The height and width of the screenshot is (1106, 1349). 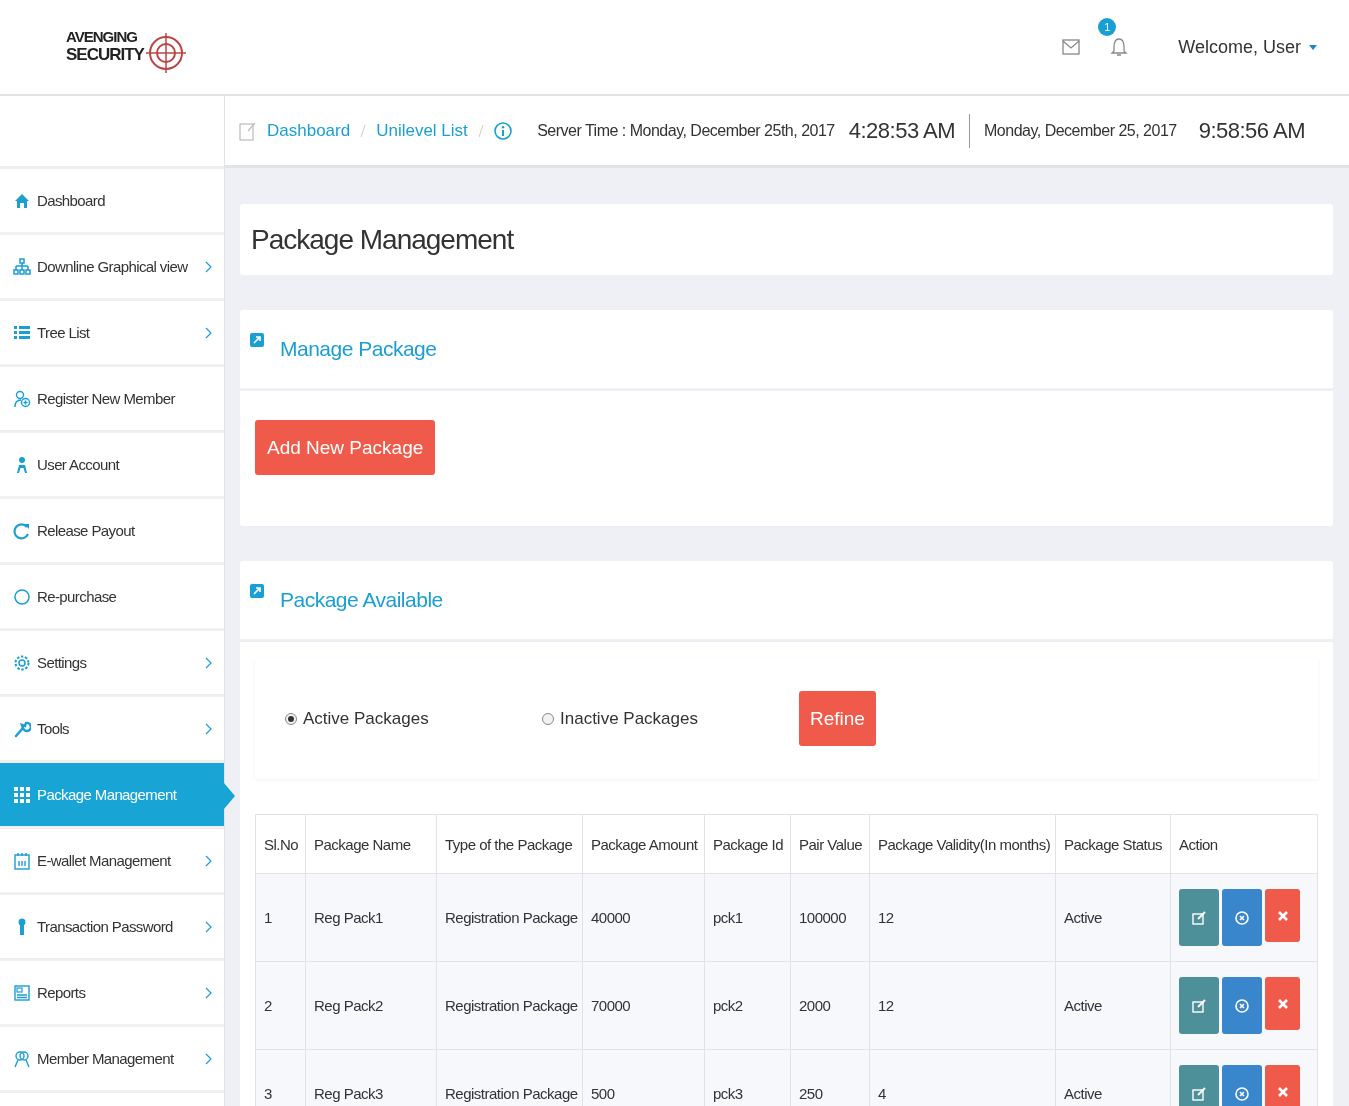 I want to click on table-cell: Reg Pack1, so click(x=371, y=917).